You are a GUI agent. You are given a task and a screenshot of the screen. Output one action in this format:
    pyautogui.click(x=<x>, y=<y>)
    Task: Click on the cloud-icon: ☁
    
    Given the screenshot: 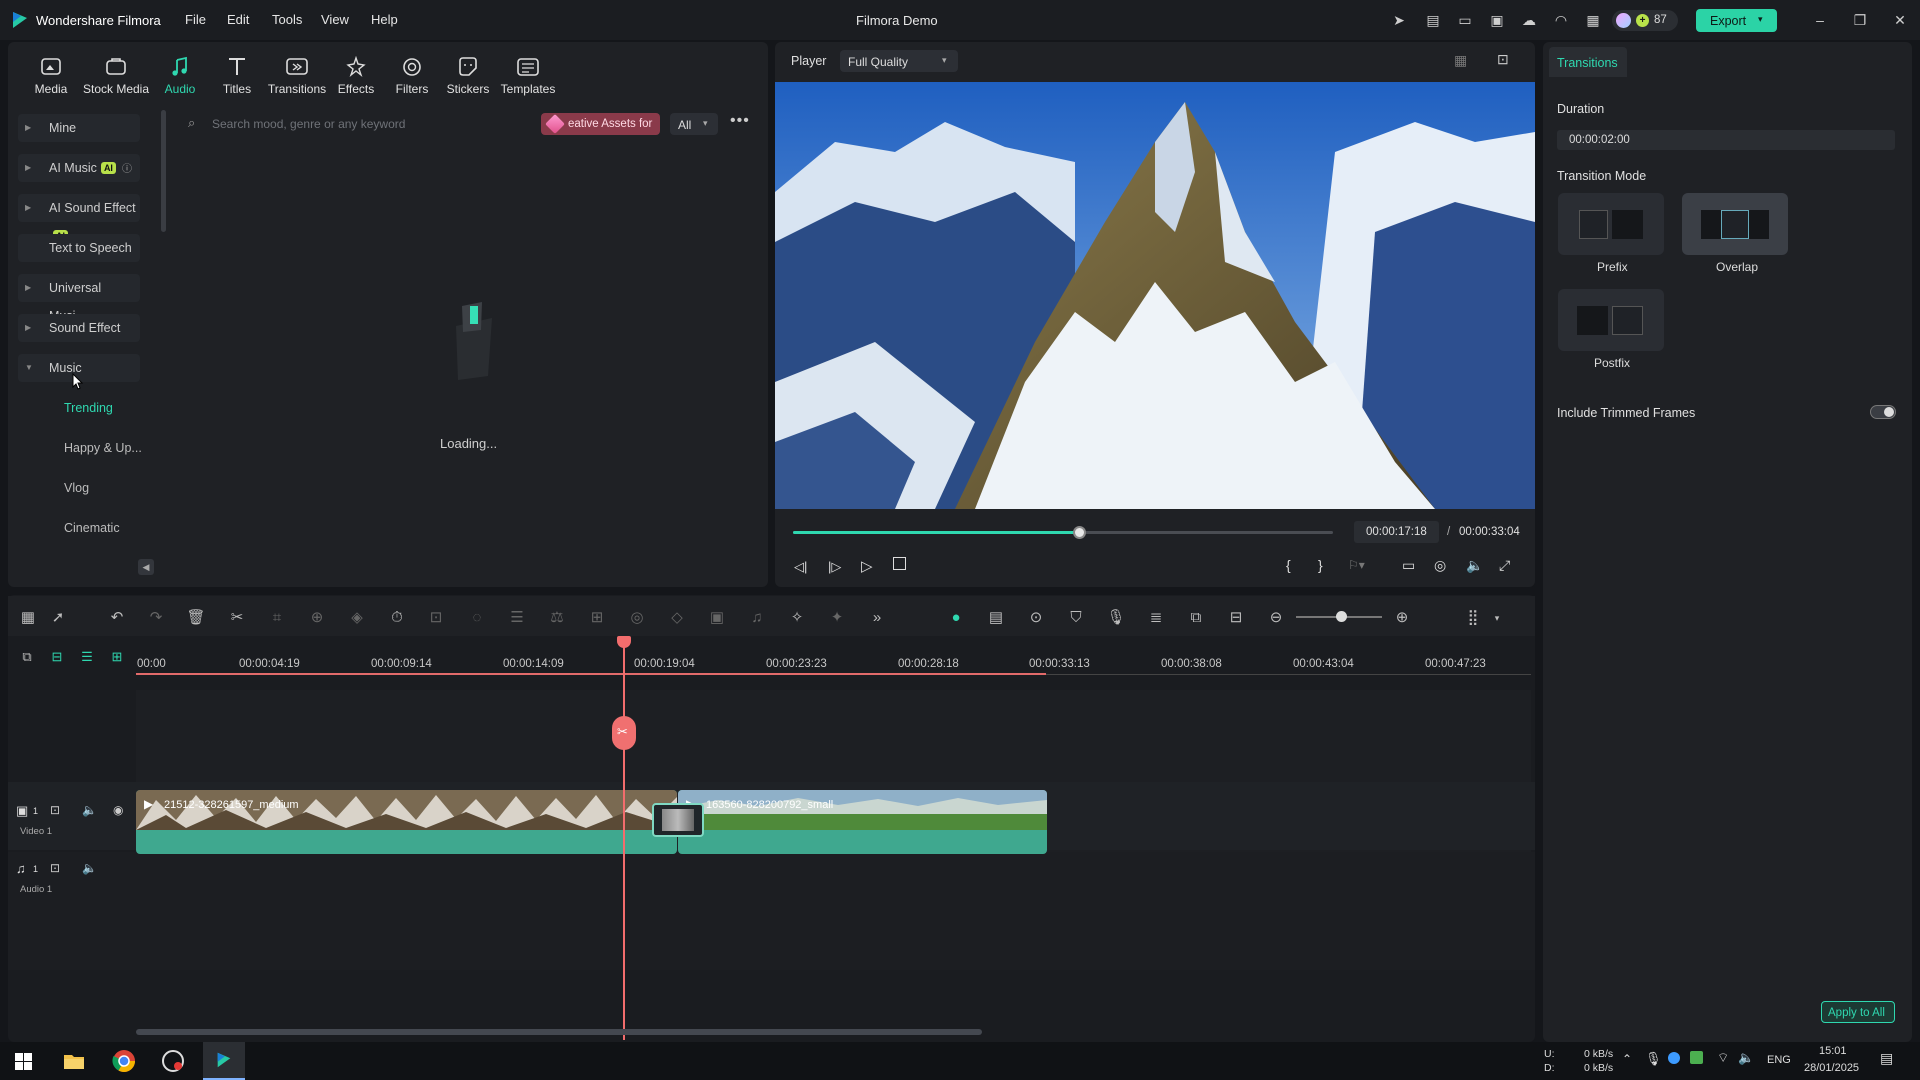 What is the action you would take?
    pyautogui.click(x=1529, y=20)
    